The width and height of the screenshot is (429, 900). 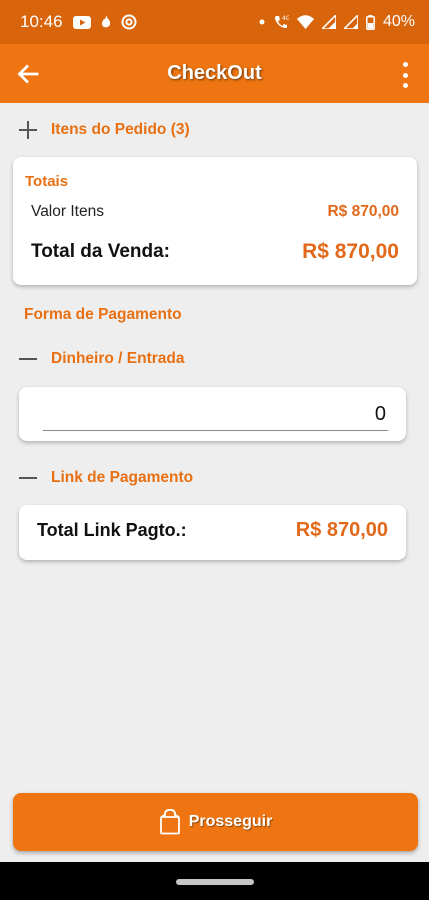 I want to click on sale-total-row: Total da Venda: R$ 870,00, so click(x=215, y=252).